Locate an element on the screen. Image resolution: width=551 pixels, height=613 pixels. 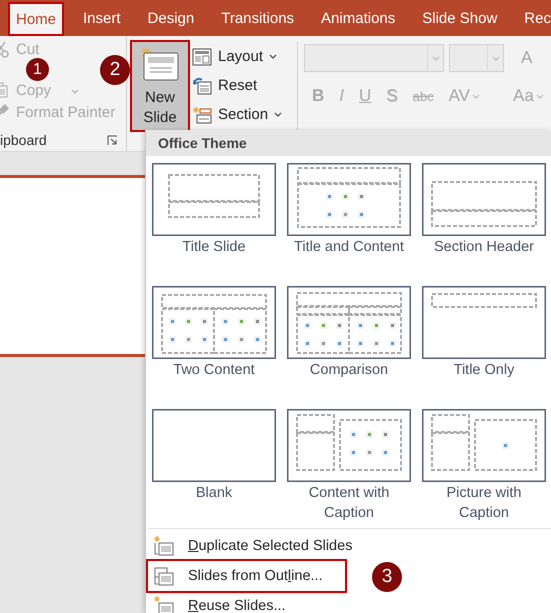
ribbon-tab: Transitions is located at coordinates (257, 18).